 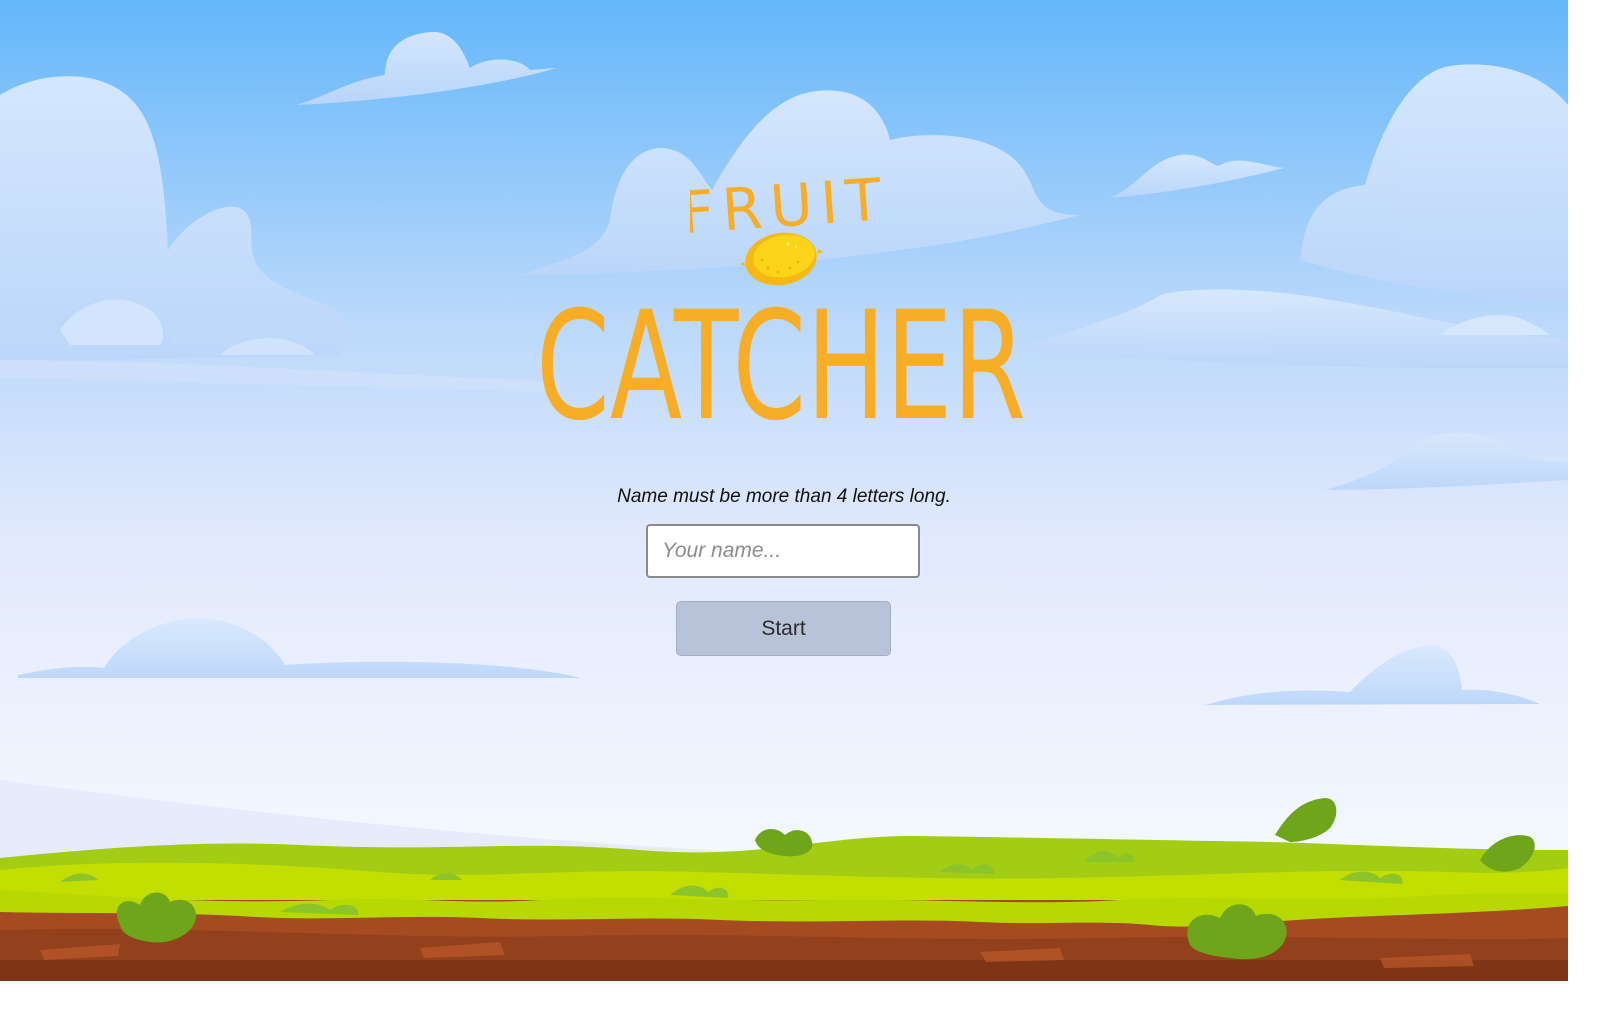 I want to click on logo-catcher-word: CATCHER, so click(x=781, y=360).